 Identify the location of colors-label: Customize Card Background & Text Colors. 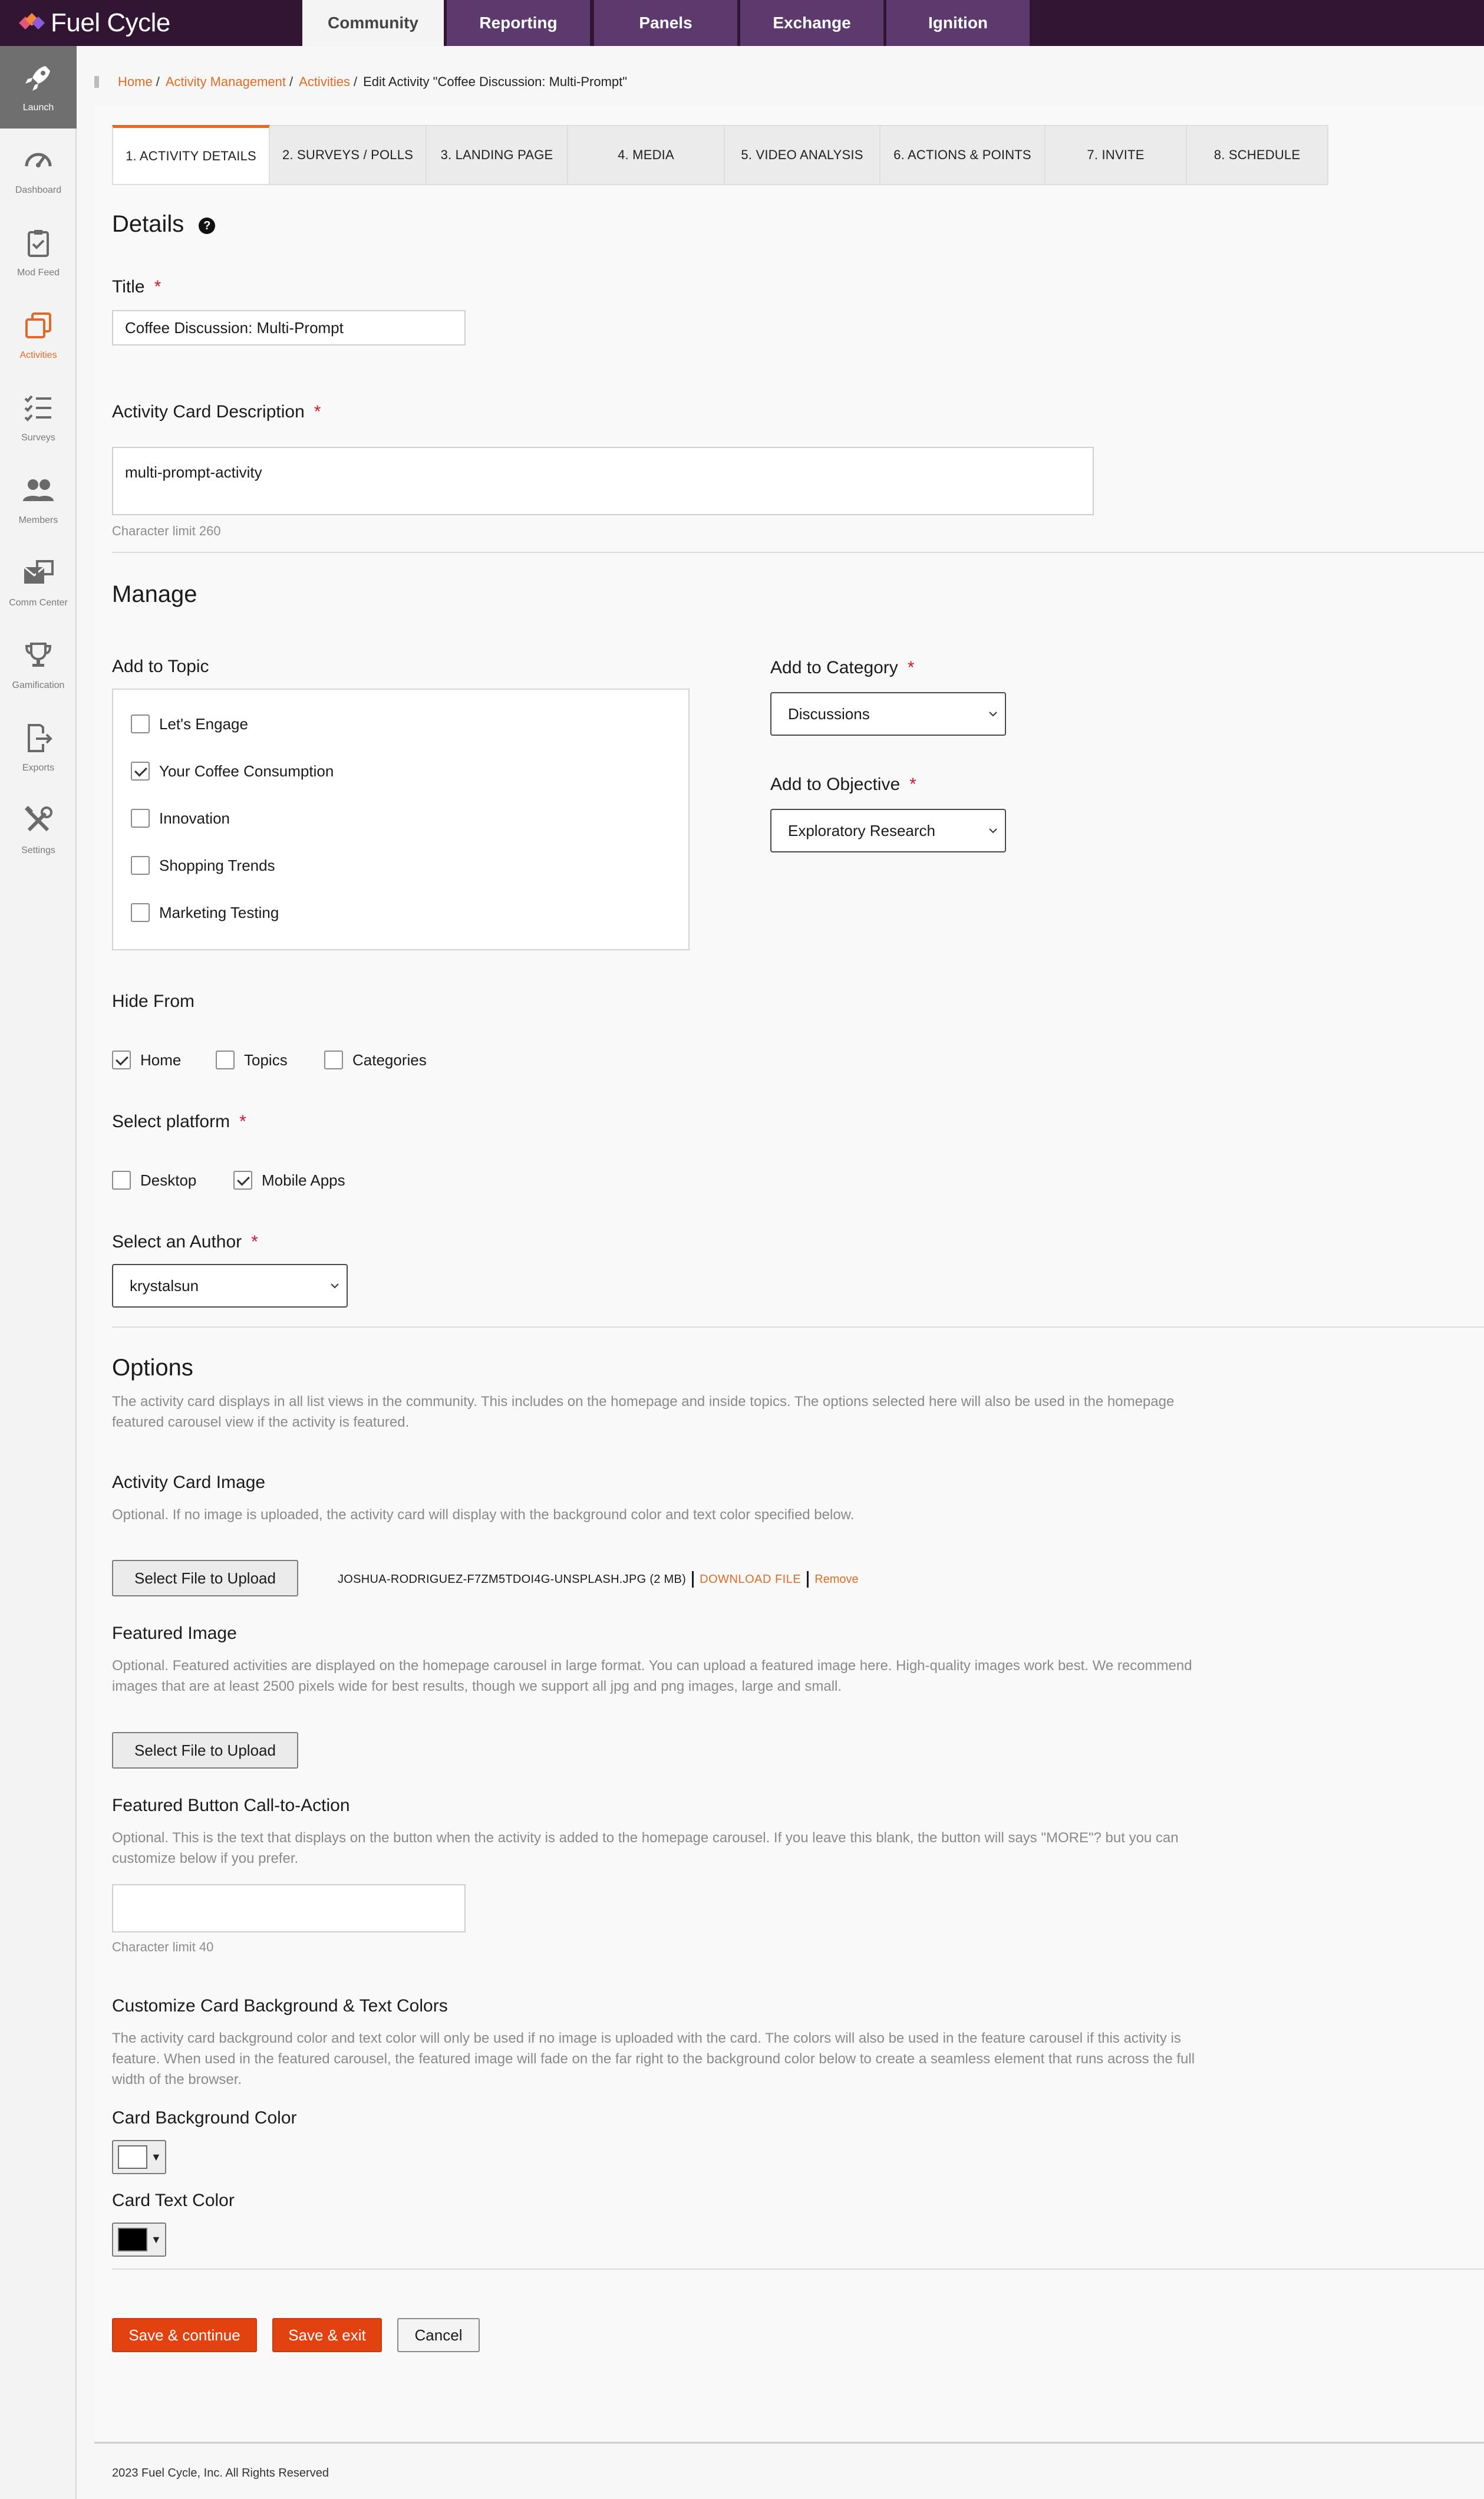
(280, 2006).